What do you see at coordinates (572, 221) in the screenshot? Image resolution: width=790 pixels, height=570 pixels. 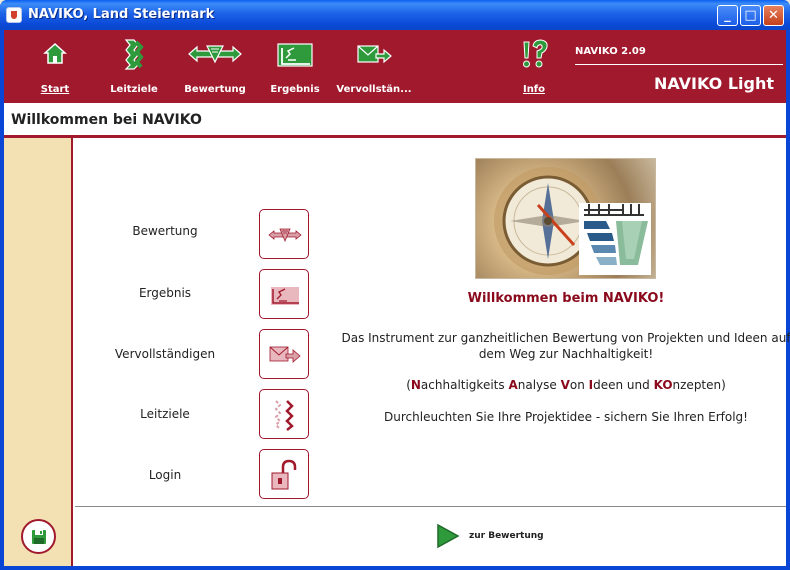 I see `compass-image` at bounding box center [572, 221].